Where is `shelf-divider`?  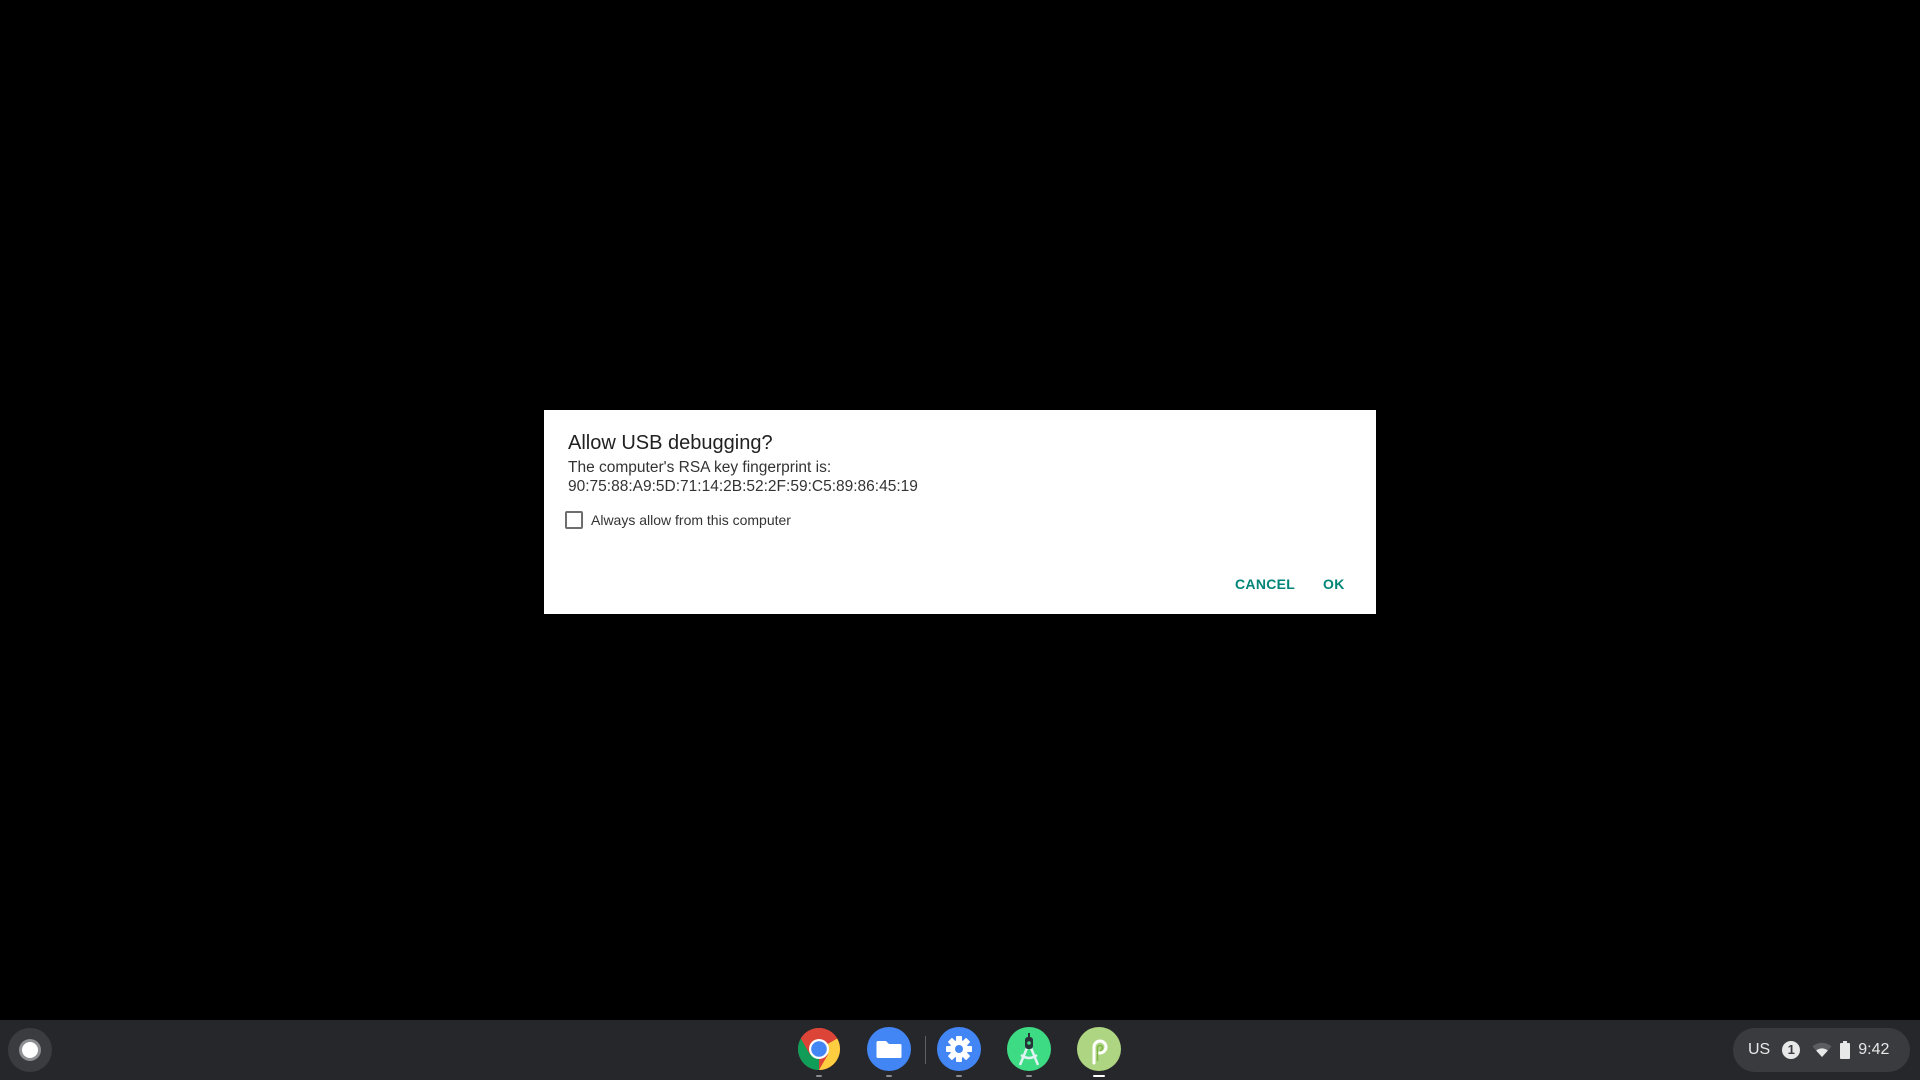
shelf-divider is located at coordinates (925, 1050).